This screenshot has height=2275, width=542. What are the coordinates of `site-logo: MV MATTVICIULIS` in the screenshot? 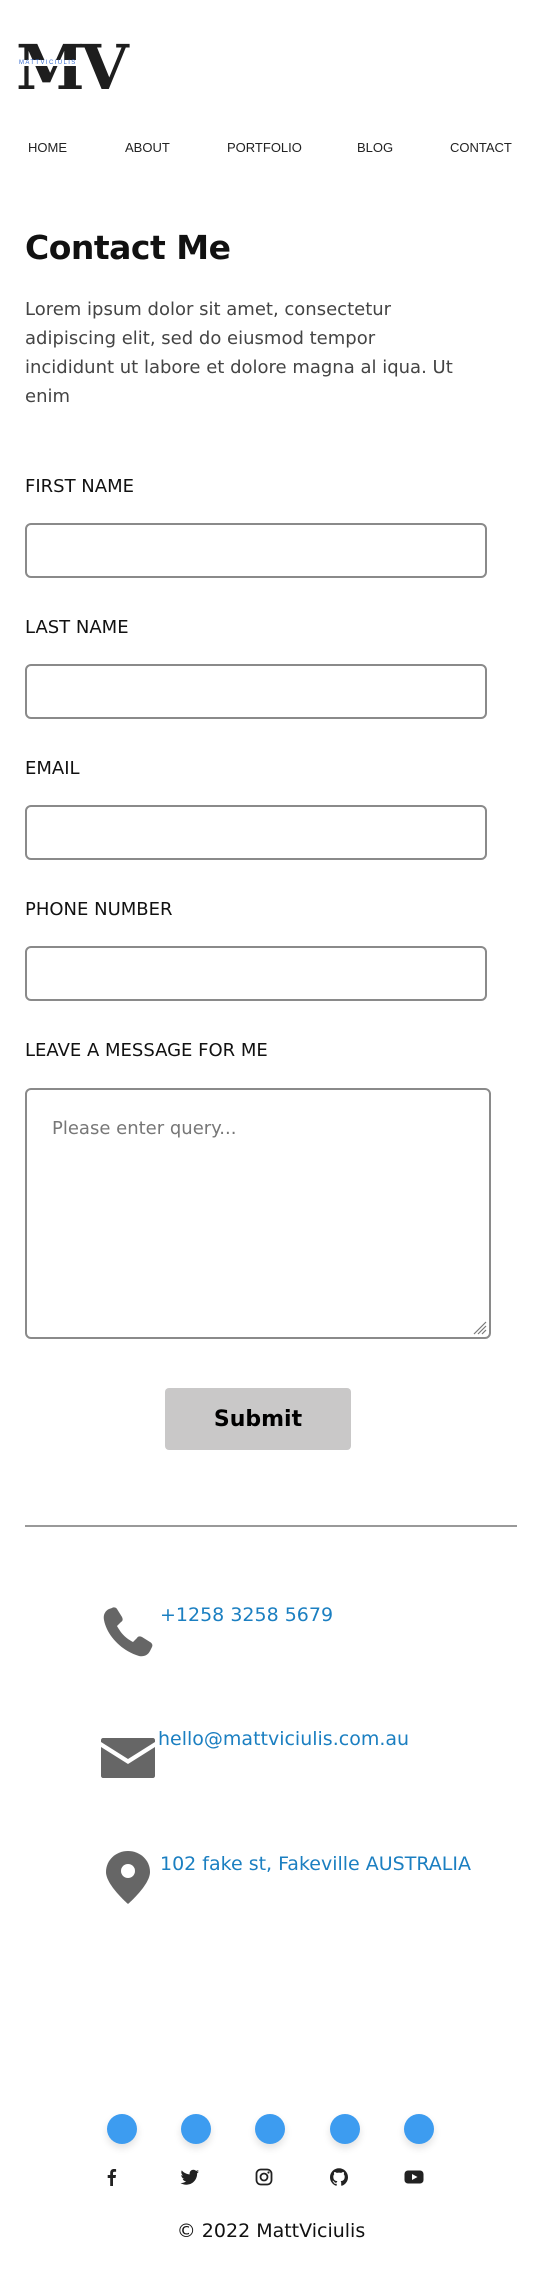 It's located at (72, 67).